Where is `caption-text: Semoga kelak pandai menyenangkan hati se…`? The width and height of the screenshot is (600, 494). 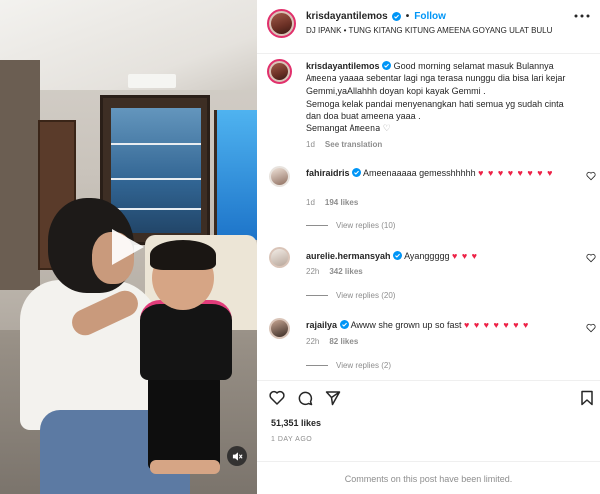
caption-text: Semoga kelak pandai menyenangkan hati se… is located at coordinates (435, 103).